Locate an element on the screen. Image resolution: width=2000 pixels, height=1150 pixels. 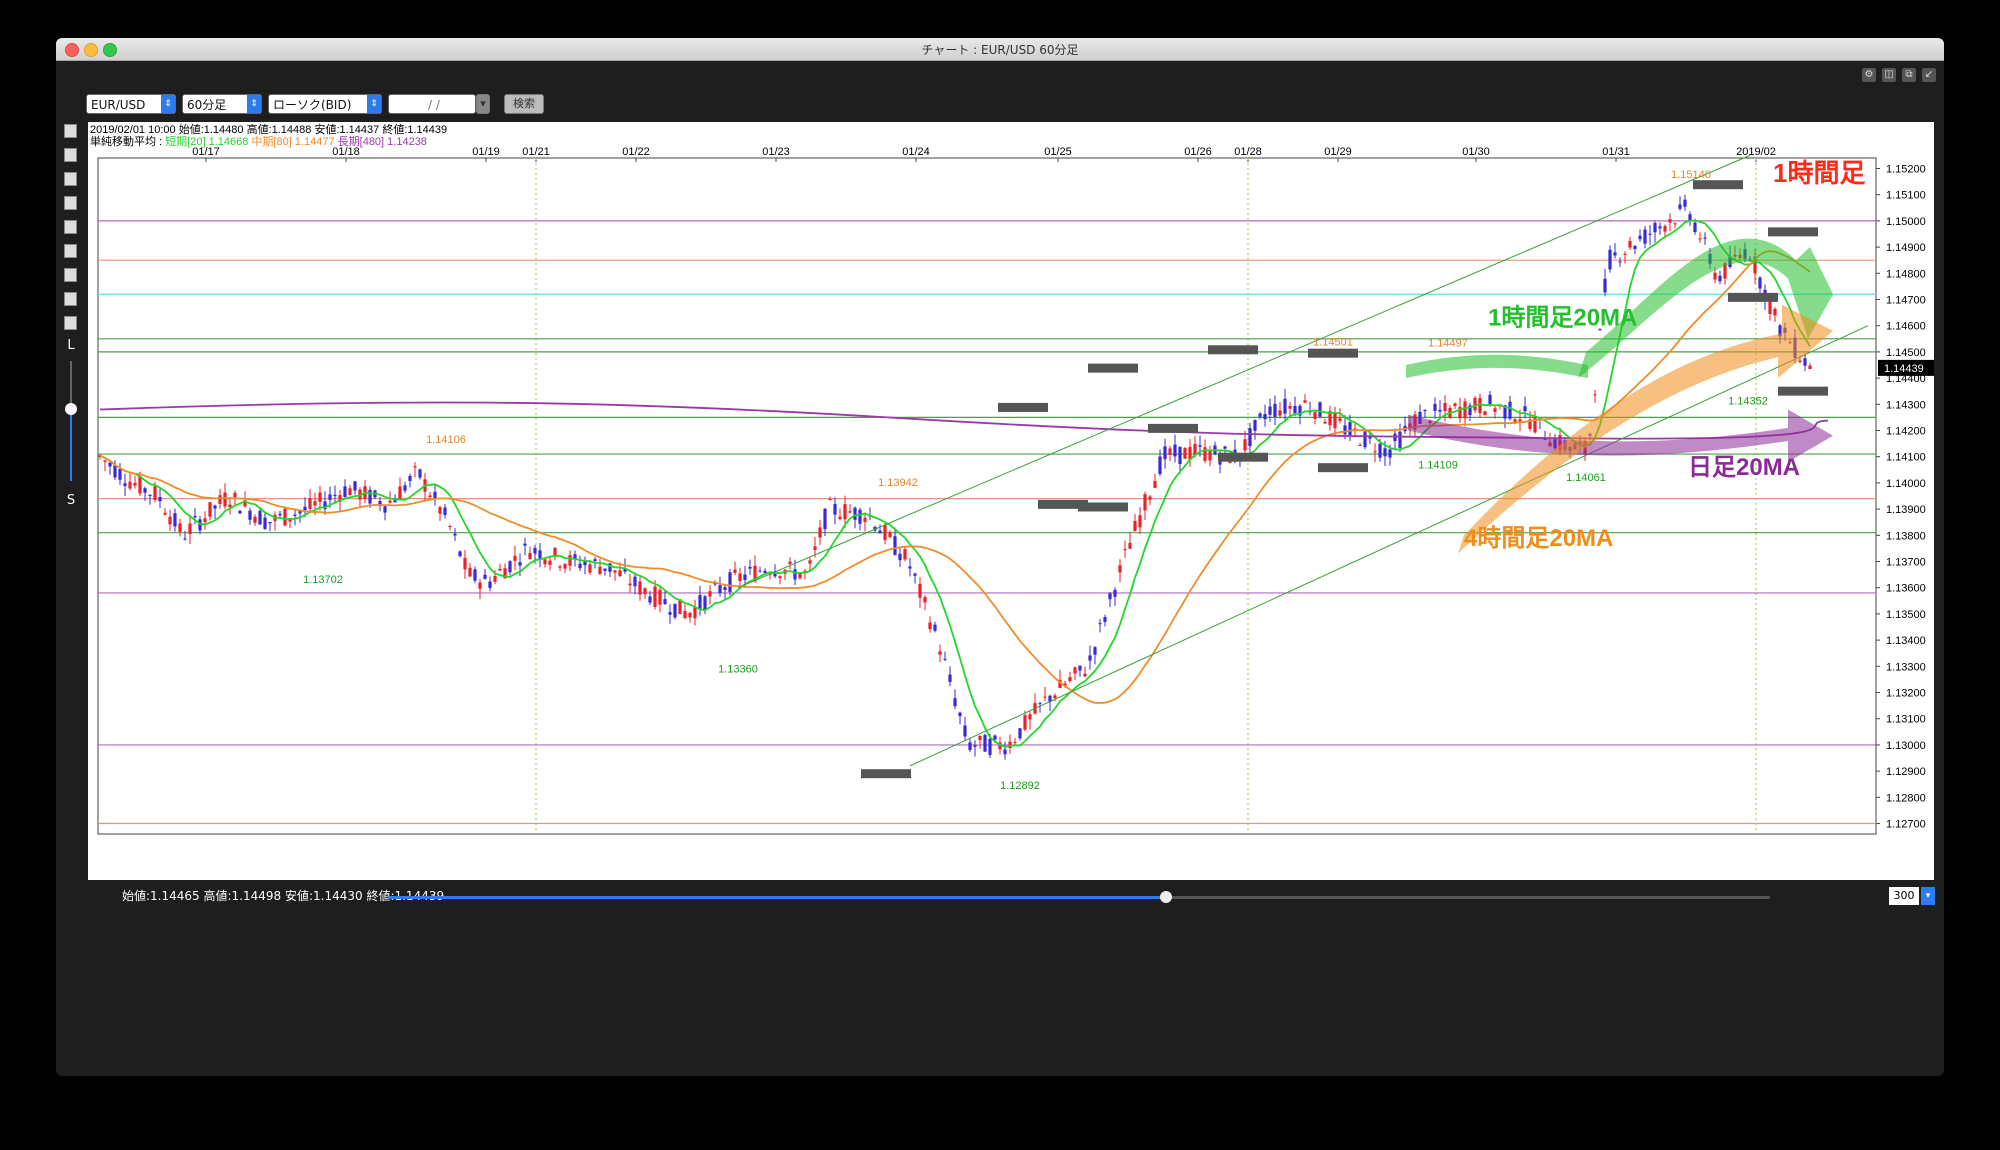
x-tick-label: 01/30 is located at coordinates (1476, 152).